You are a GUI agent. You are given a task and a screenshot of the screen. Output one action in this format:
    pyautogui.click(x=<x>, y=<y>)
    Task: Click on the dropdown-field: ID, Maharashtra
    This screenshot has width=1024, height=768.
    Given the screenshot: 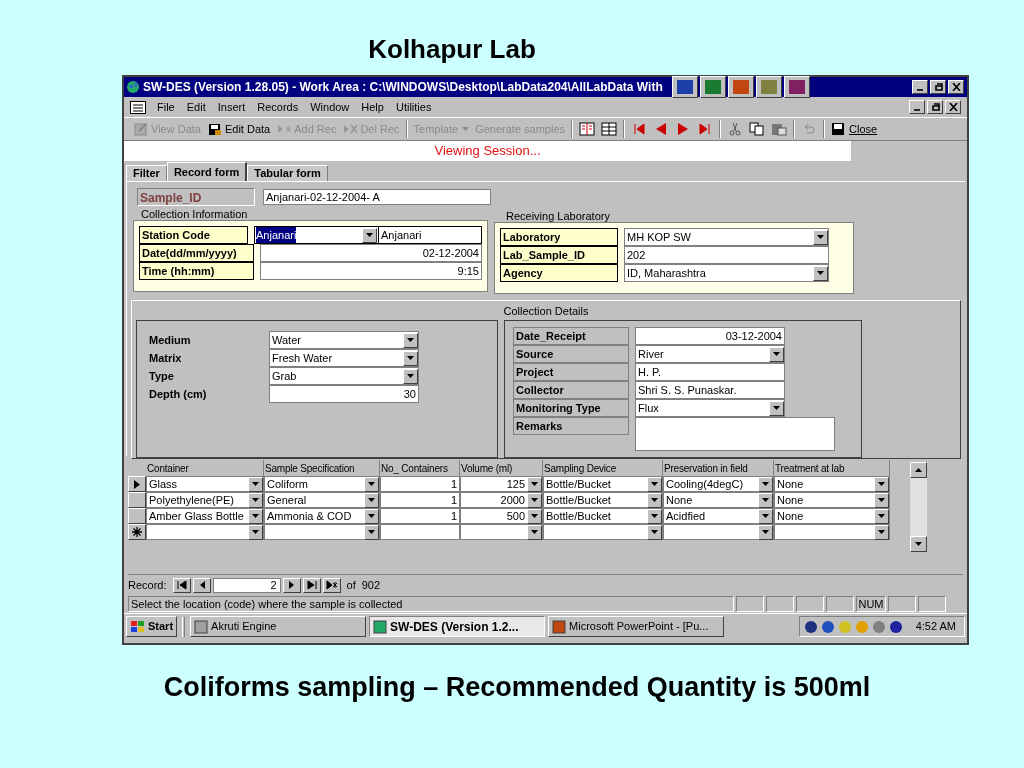 What is the action you would take?
    pyautogui.click(x=726, y=273)
    